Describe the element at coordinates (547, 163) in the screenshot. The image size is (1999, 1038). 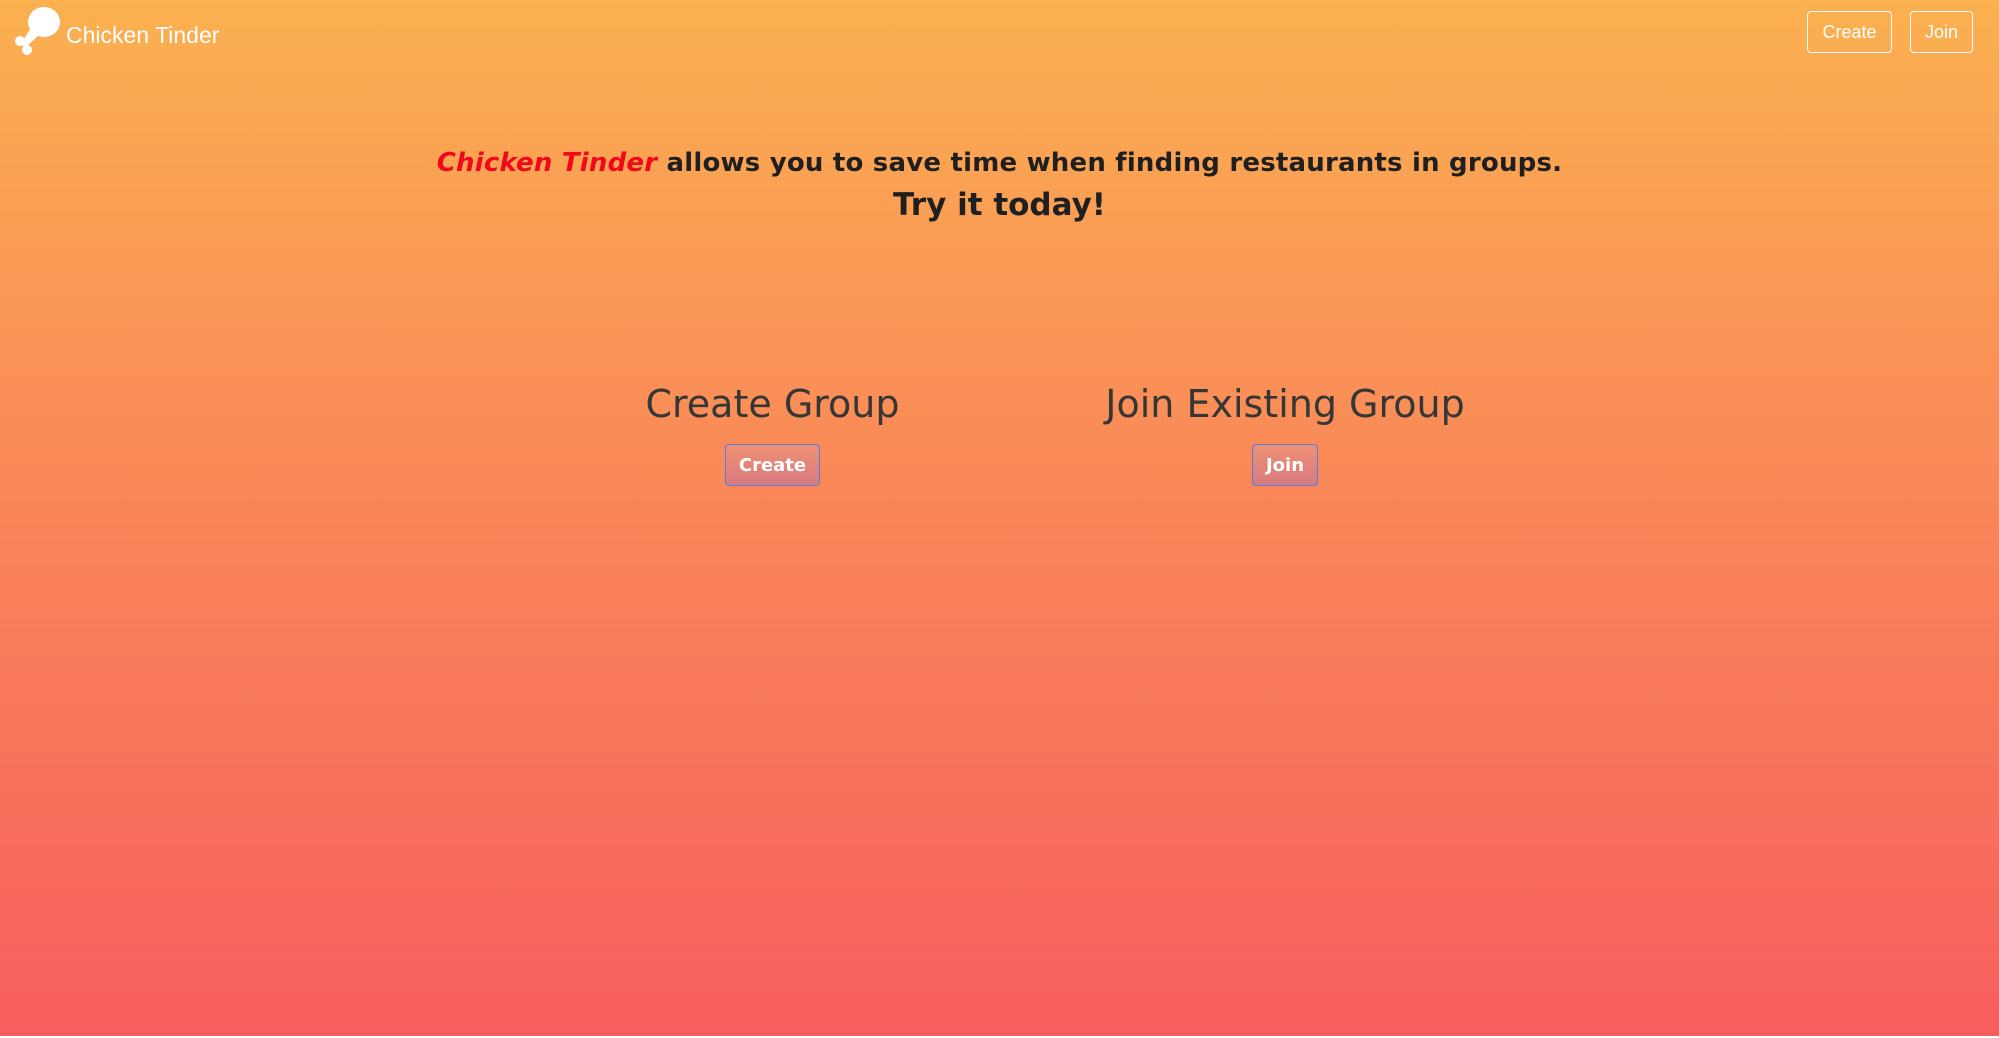
I see `hero-brand-highlight: Chicken Tinder` at that location.